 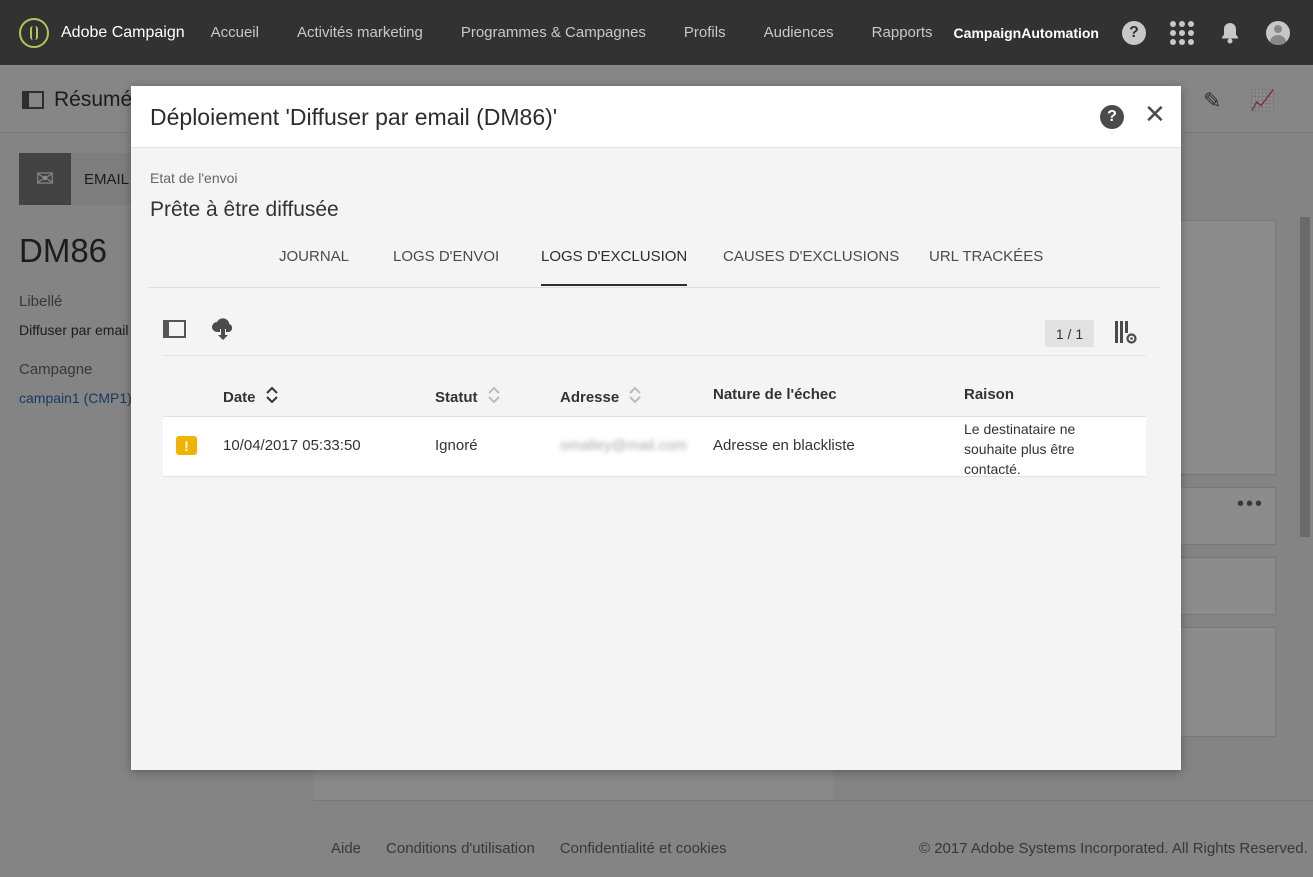 What do you see at coordinates (1182, 33) in the screenshot?
I see `apps-grid-icon` at bounding box center [1182, 33].